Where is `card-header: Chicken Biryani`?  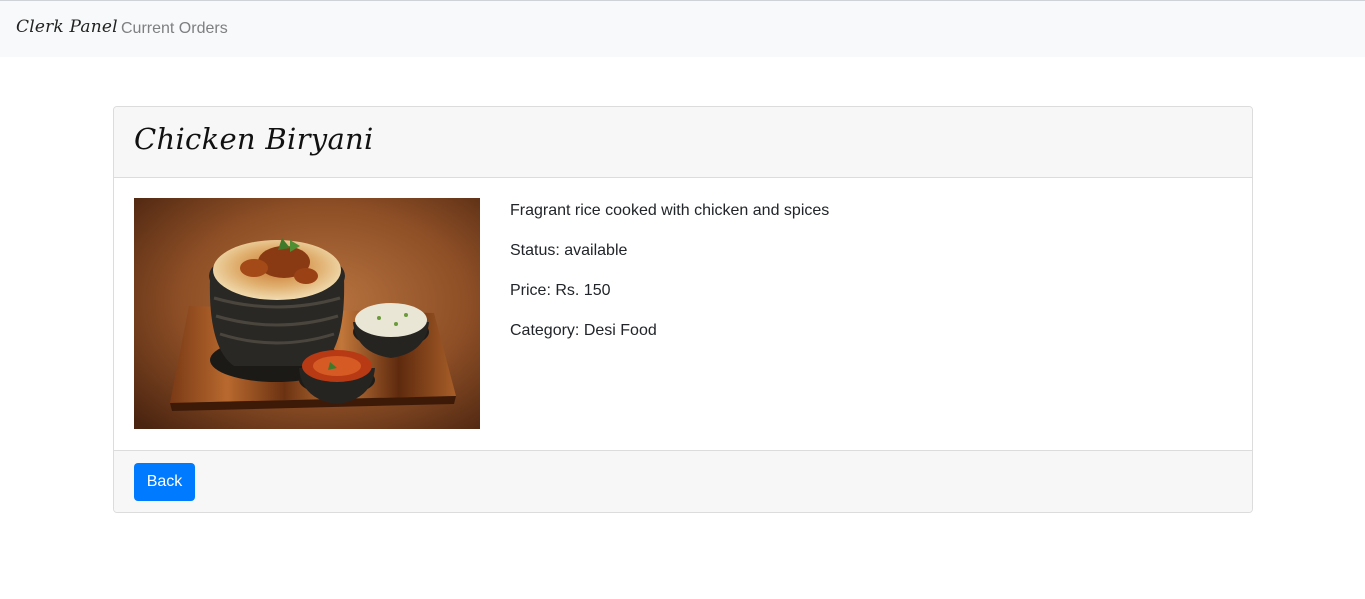
card-header: Chicken Biryani is located at coordinates (683, 142).